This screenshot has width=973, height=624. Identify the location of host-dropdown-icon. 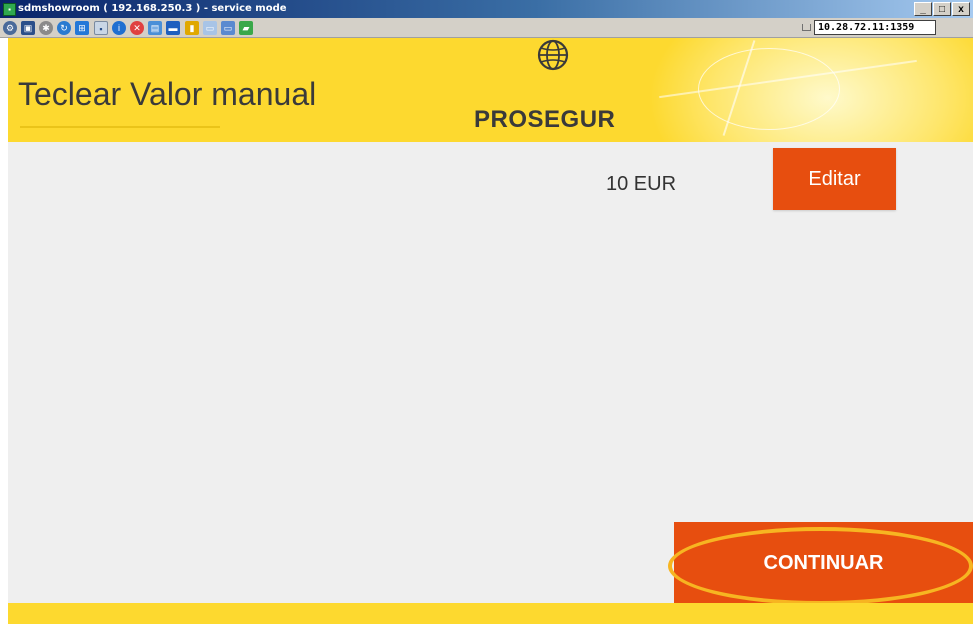
(806, 27).